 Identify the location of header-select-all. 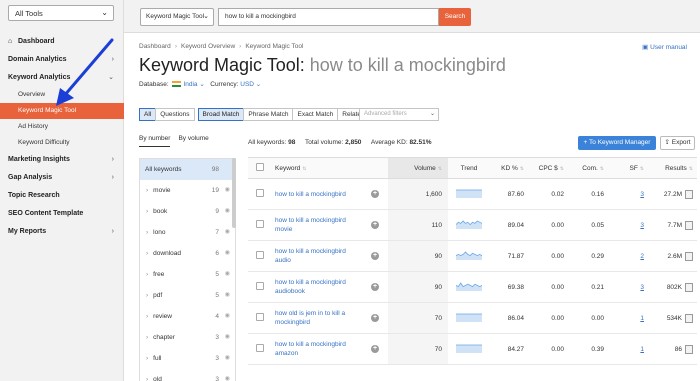
(260, 168).